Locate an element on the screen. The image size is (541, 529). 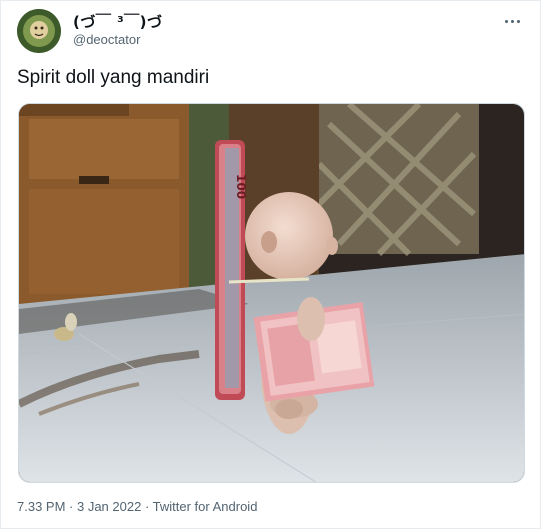
banknote-label: 100 is located at coordinates (241, 186).